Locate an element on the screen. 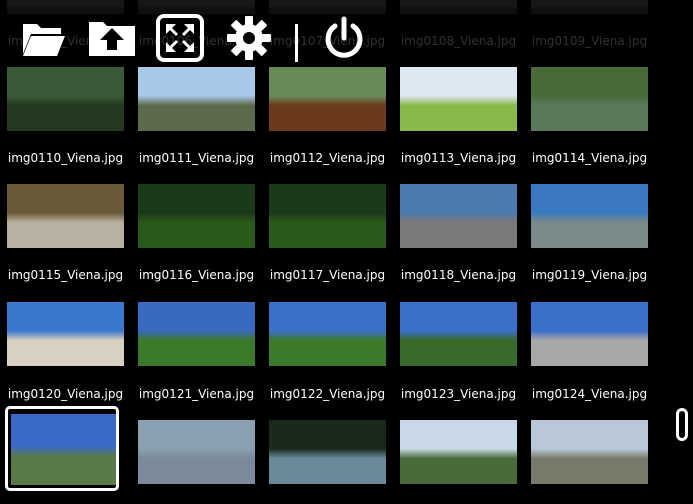  arrow-up-icon is located at coordinates (112, 39).